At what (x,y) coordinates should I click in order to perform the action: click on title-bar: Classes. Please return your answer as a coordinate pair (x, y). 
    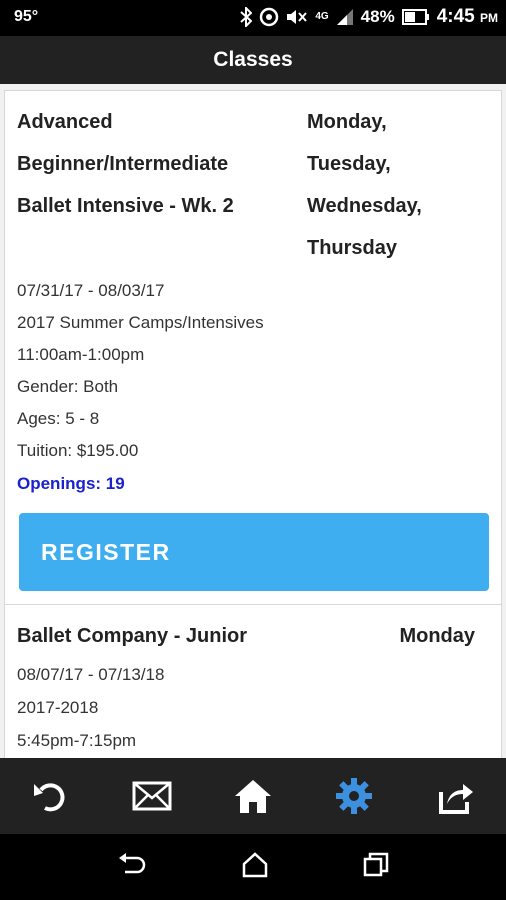
    Looking at the image, I should click on (253, 60).